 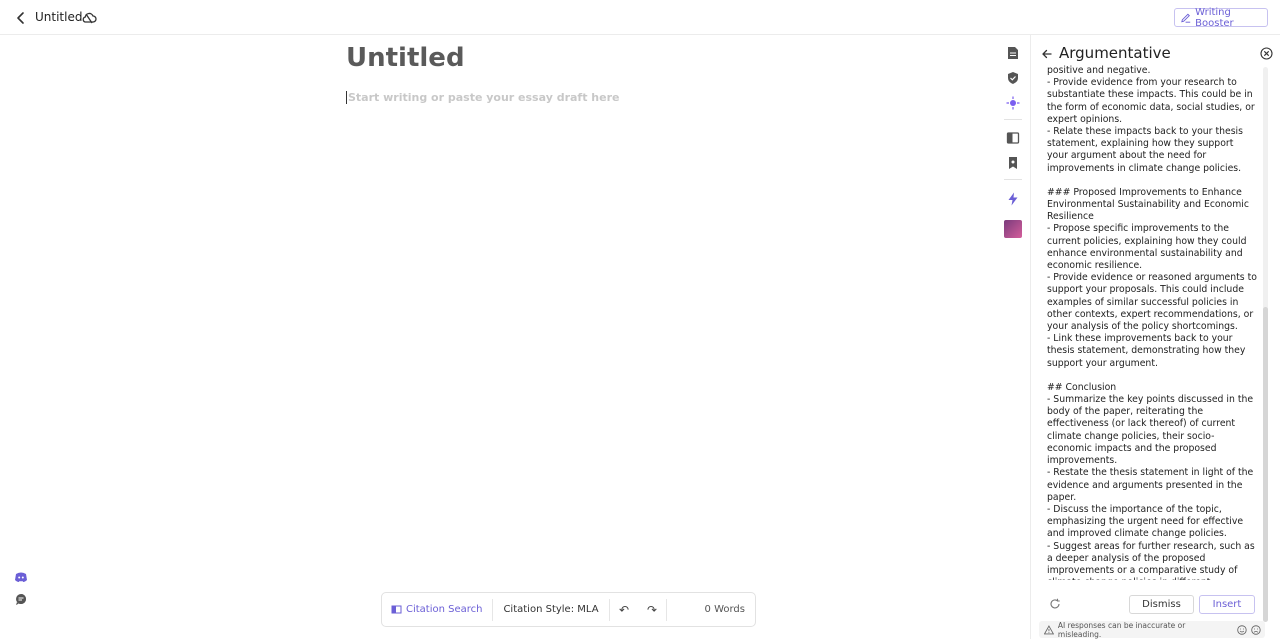 I want to click on chat-icon, so click(x=21, y=599).